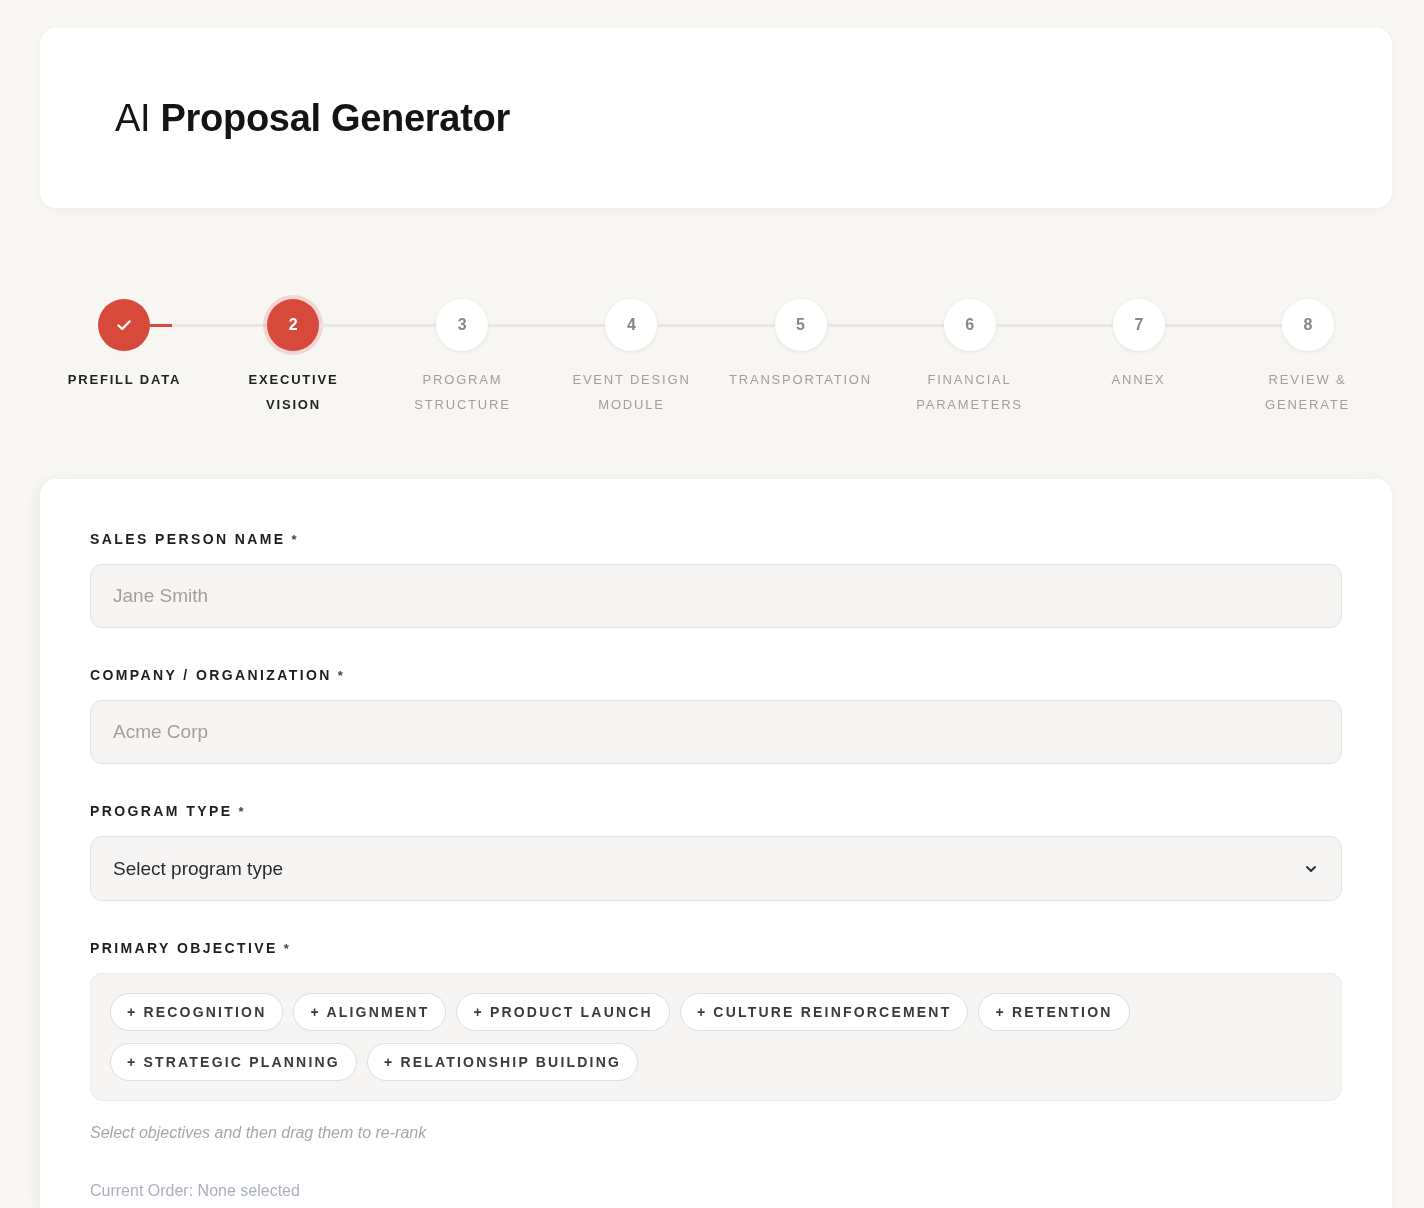 The width and height of the screenshot is (1424, 1208). Describe the element at coordinates (1308, 325) in the screenshot. I see `step-circle: 8` at that location.